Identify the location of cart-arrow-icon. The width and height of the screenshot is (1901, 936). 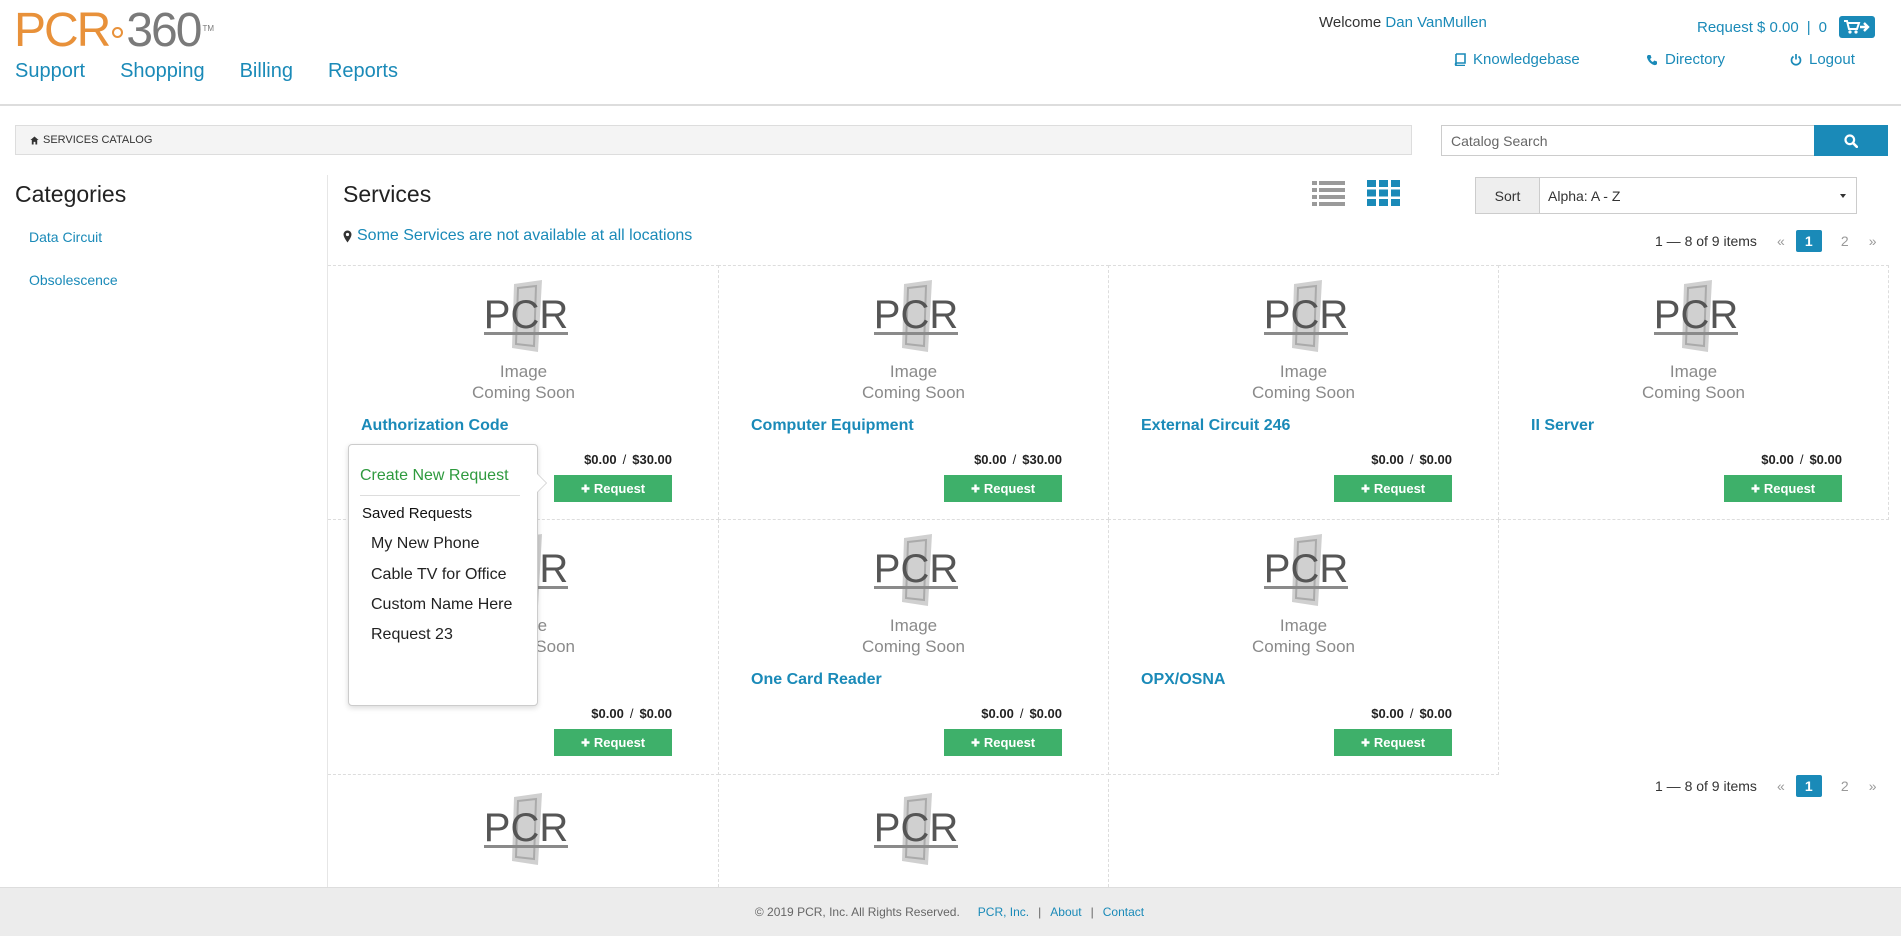
(1857, 27).